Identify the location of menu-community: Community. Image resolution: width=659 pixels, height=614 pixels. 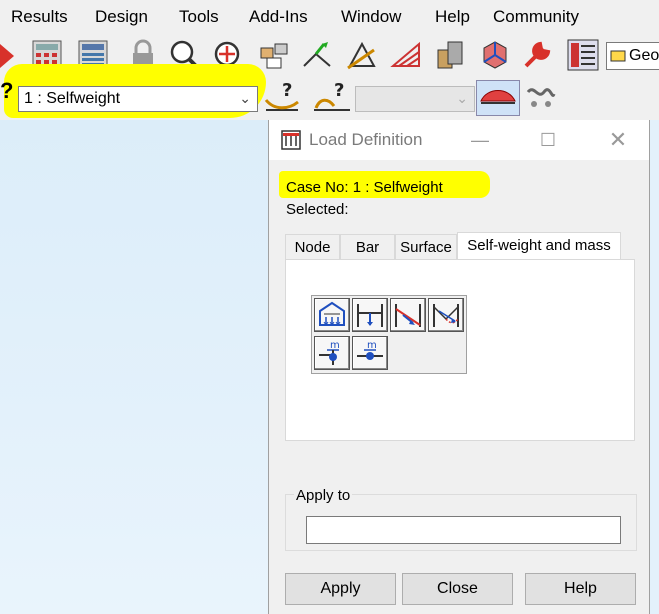
(536, 17).